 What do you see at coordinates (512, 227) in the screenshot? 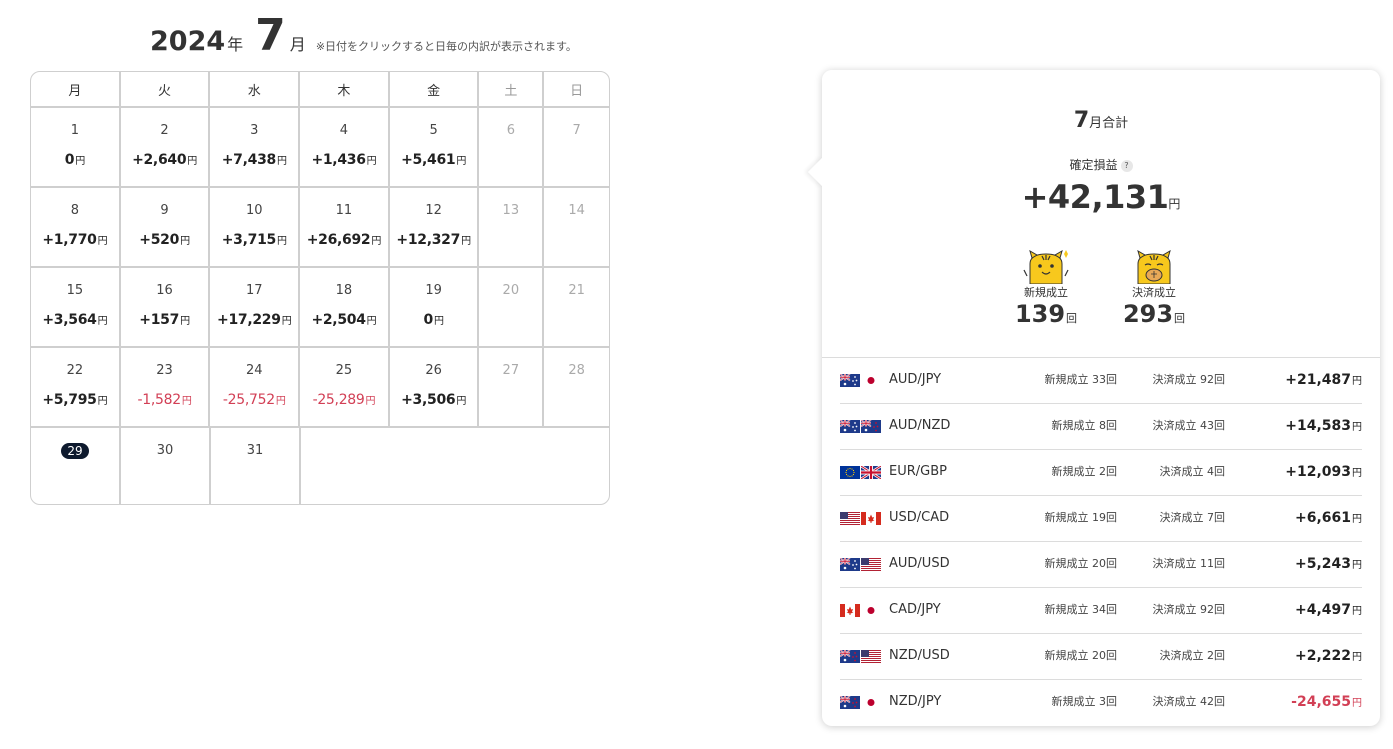
I see `day-cell: 13` at bounding box center [512, 227].